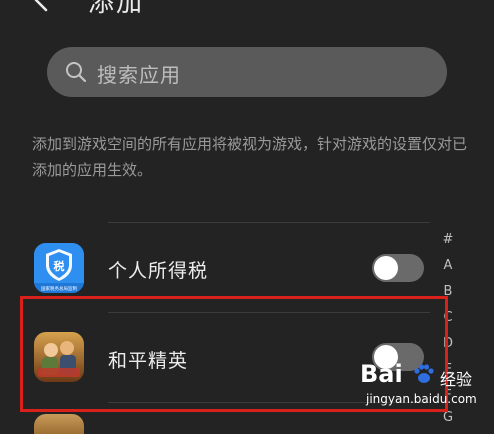 This screenshot has width=494, height=434. What do you see at coordinates (456, 379) in the screenshot?
I see `watermark-cn: 经验` at bounding box center [456, 379].